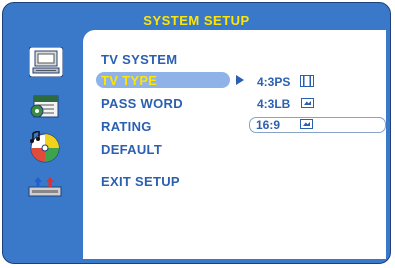 The image size is (395, 268). What do you see at coordinates (273, 82) in the screenshot?
I see `option-4-3ps: 4:3PS` at bounding box center [273, 82].